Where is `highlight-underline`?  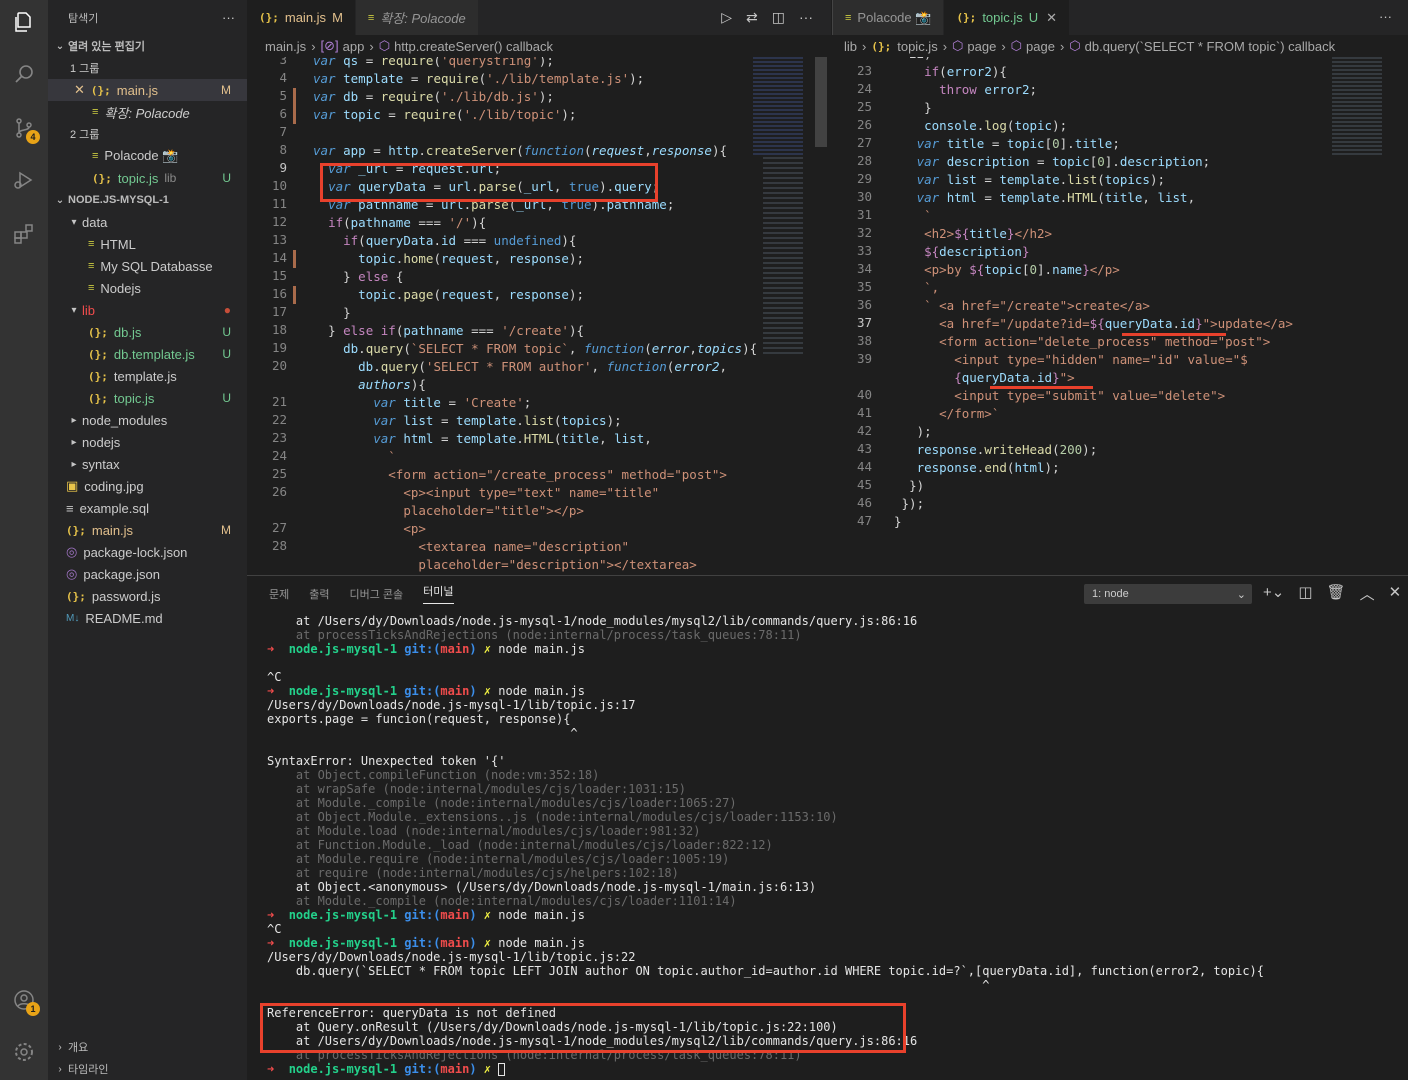
highlight-underline is located at coordinates (1174, 334).